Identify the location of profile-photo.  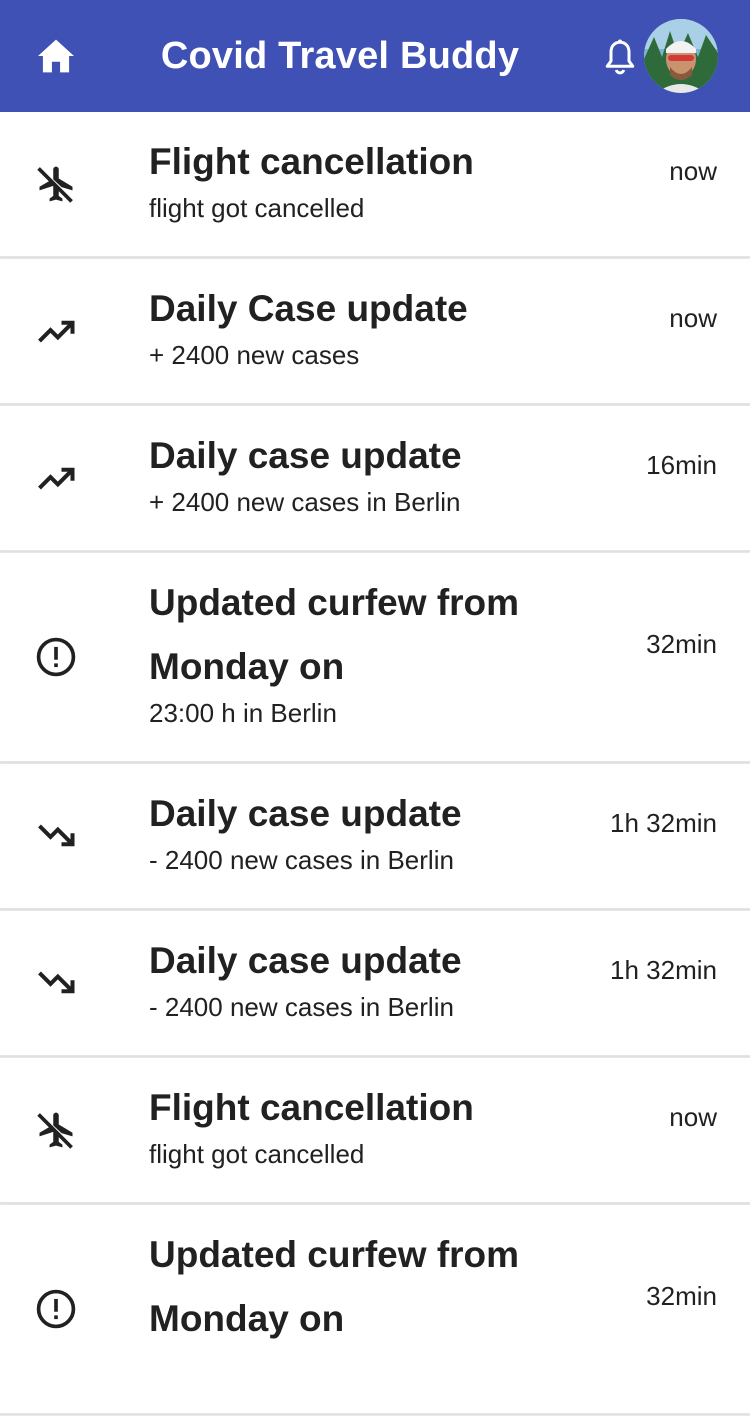
(681, 56).